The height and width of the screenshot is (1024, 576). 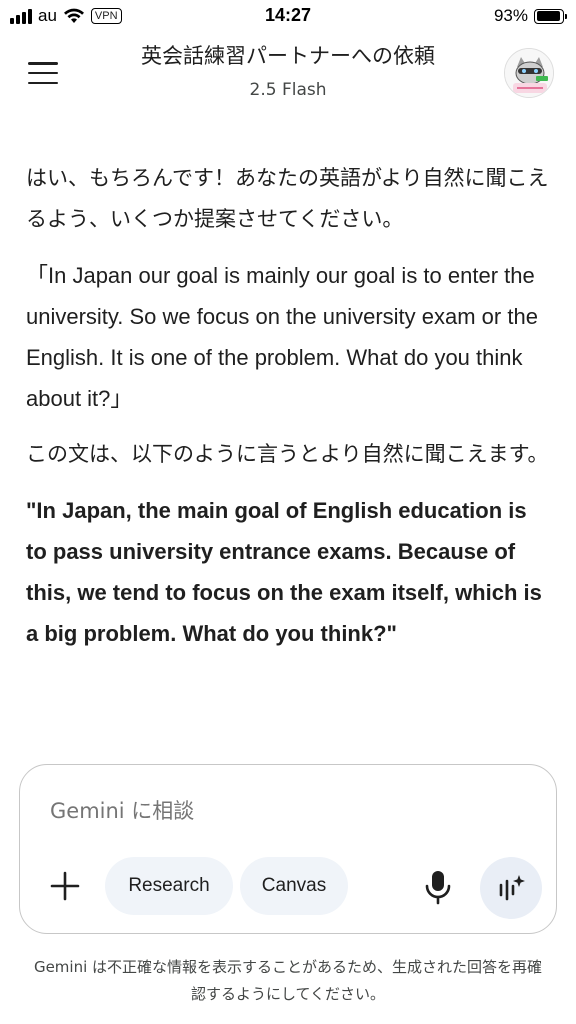 I want to click on live-sparkle-icon, so click(x=512, y=888).